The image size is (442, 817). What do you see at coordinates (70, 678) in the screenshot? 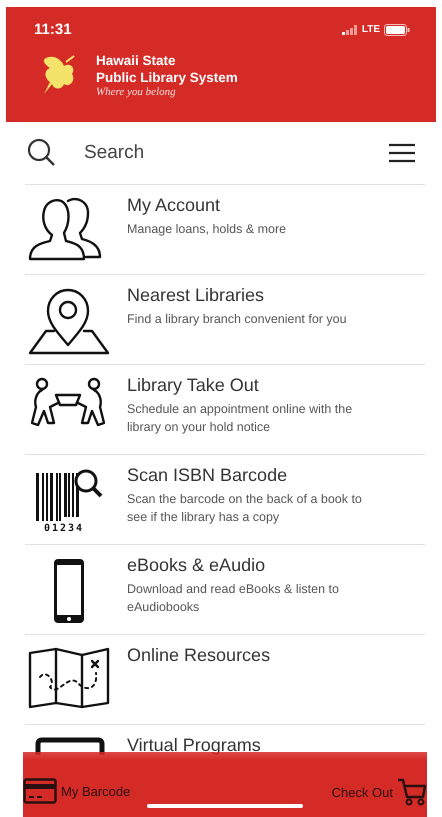
I see `treasure-map-icon` at bounding box center [70, 678].